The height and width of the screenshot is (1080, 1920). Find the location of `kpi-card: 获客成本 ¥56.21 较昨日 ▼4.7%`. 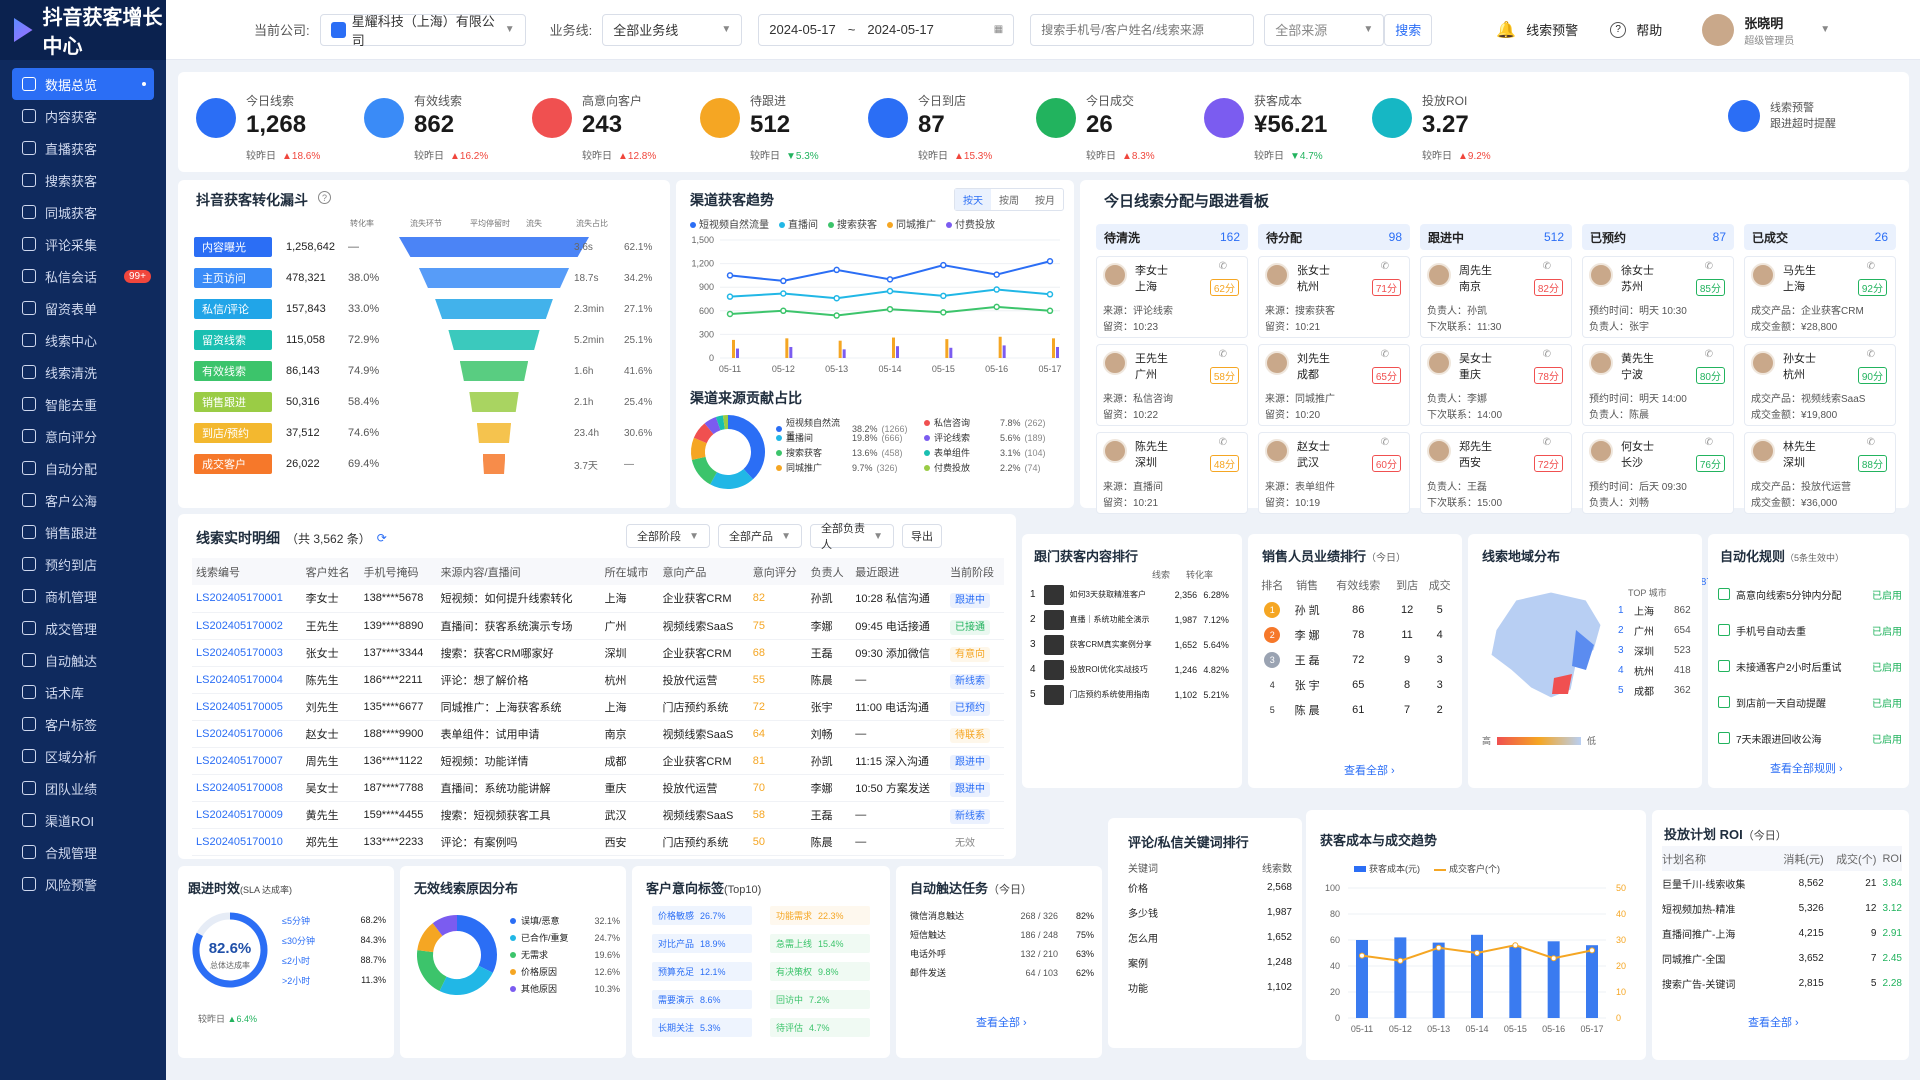

kpi-card: 获客成本 ¥56.21 较昨日 ▼4.7% is located at coordinates (1265, 125).